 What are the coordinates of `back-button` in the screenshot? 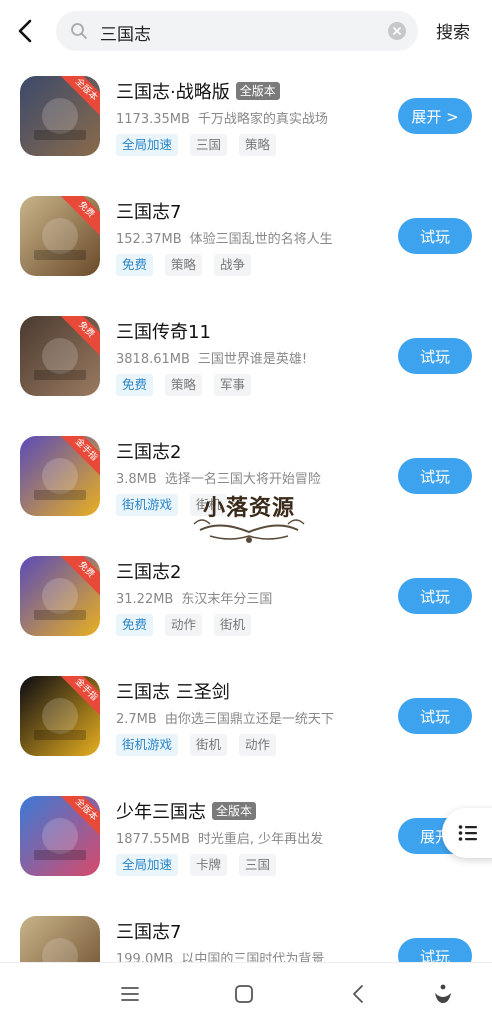 It's located at (25, 31).